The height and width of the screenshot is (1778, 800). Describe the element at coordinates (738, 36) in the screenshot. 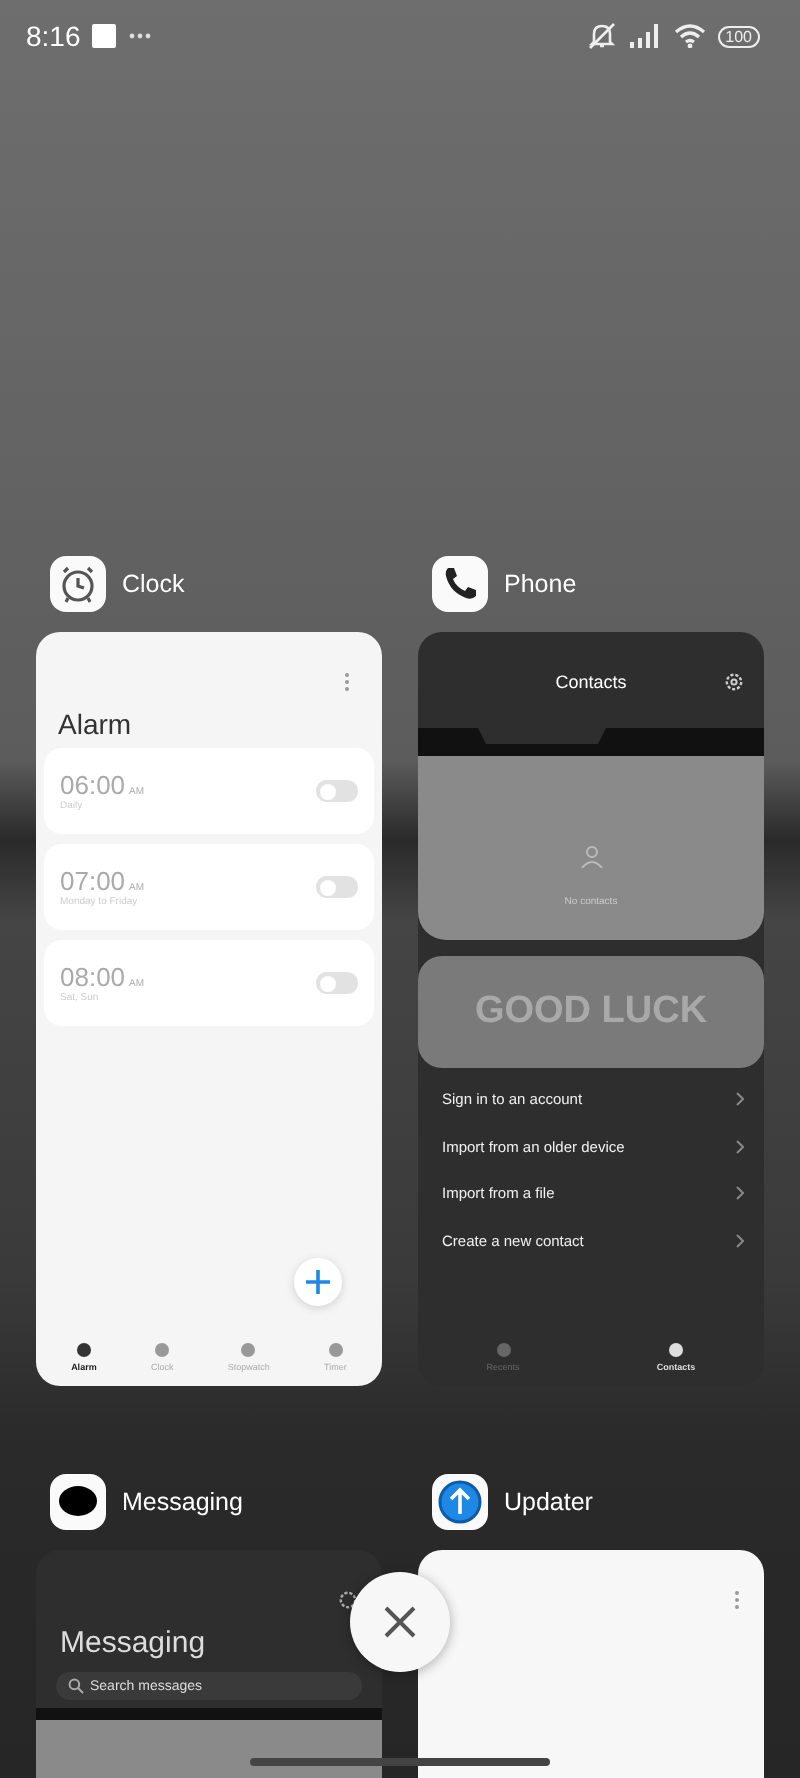

I see `battery-level: 100` at that location.